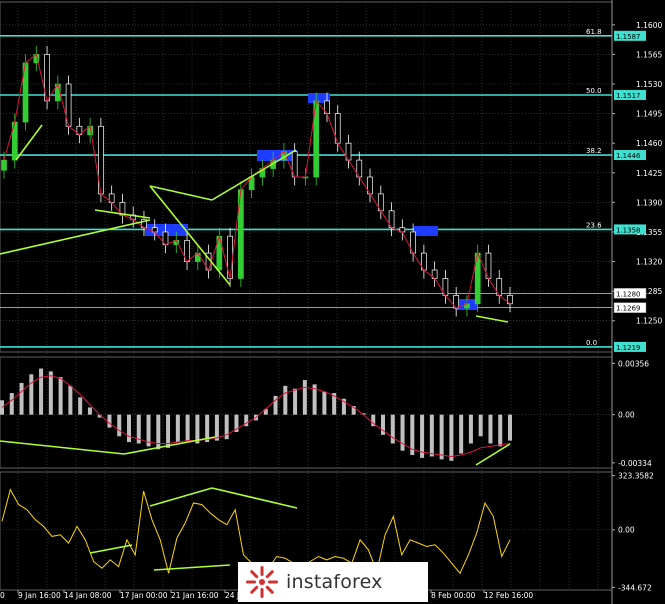  I want to click on fib-price-label: 1.1587, so click(628, 37).